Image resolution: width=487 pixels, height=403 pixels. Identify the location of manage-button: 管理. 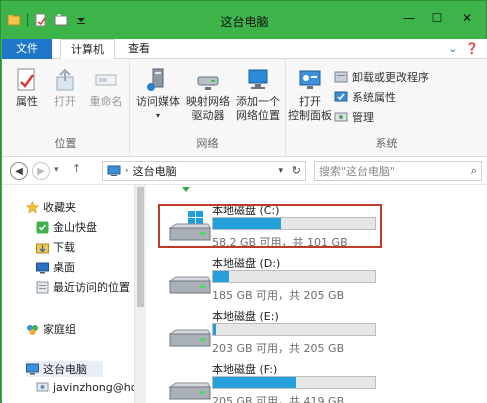
(354, 117).